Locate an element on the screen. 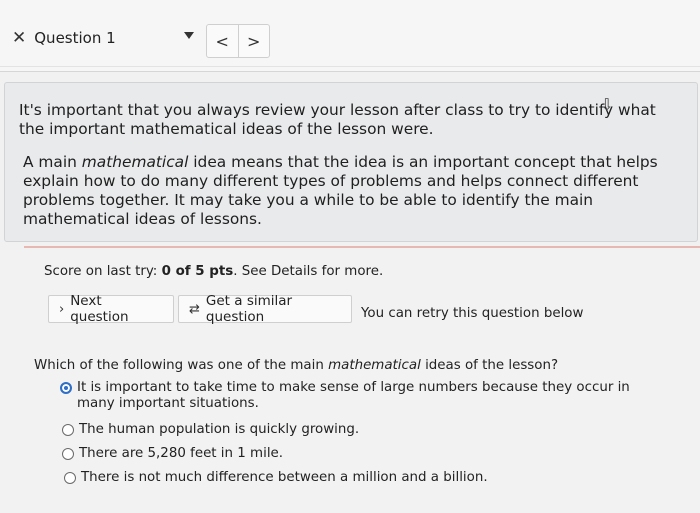 Image resolution: width=700 pixels, height=513 pixels. prompt-text: ideas of the lesson? is located at coordinates (489, 365).